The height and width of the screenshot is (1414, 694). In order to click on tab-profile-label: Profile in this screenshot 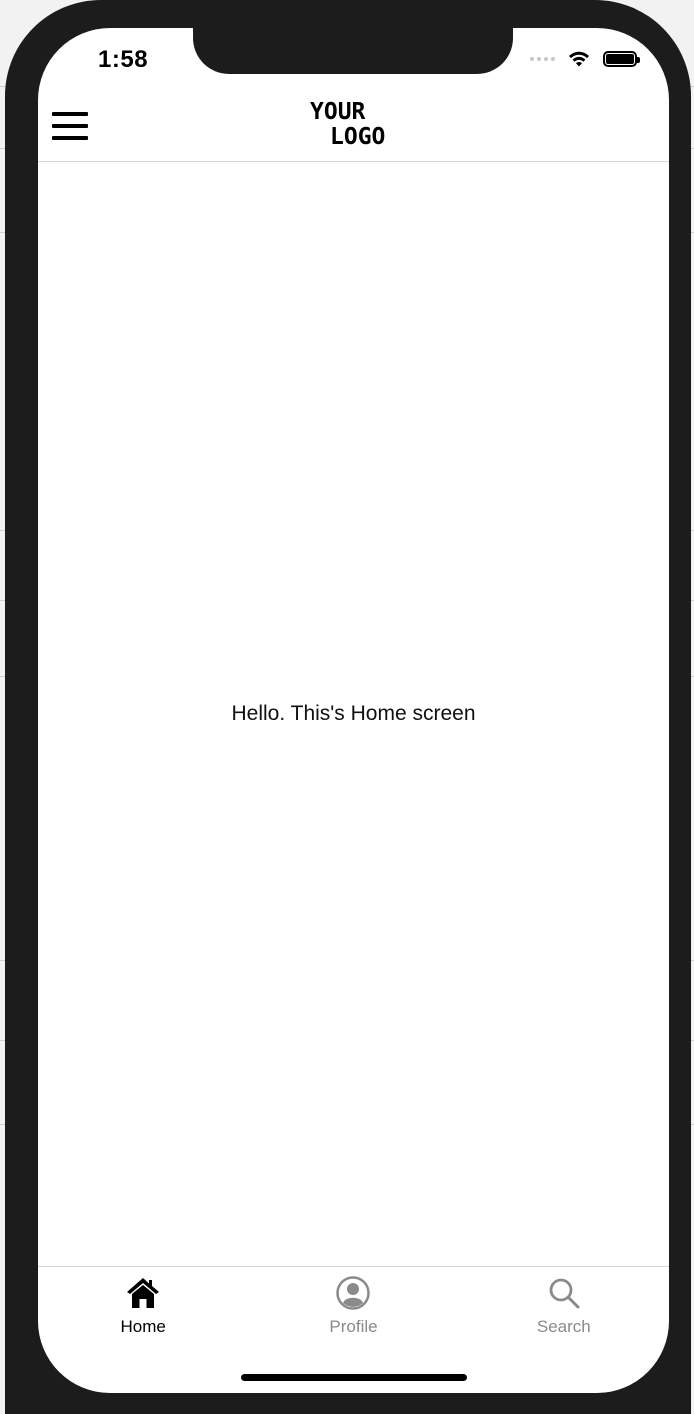, I will do `click(353, 1326)`.